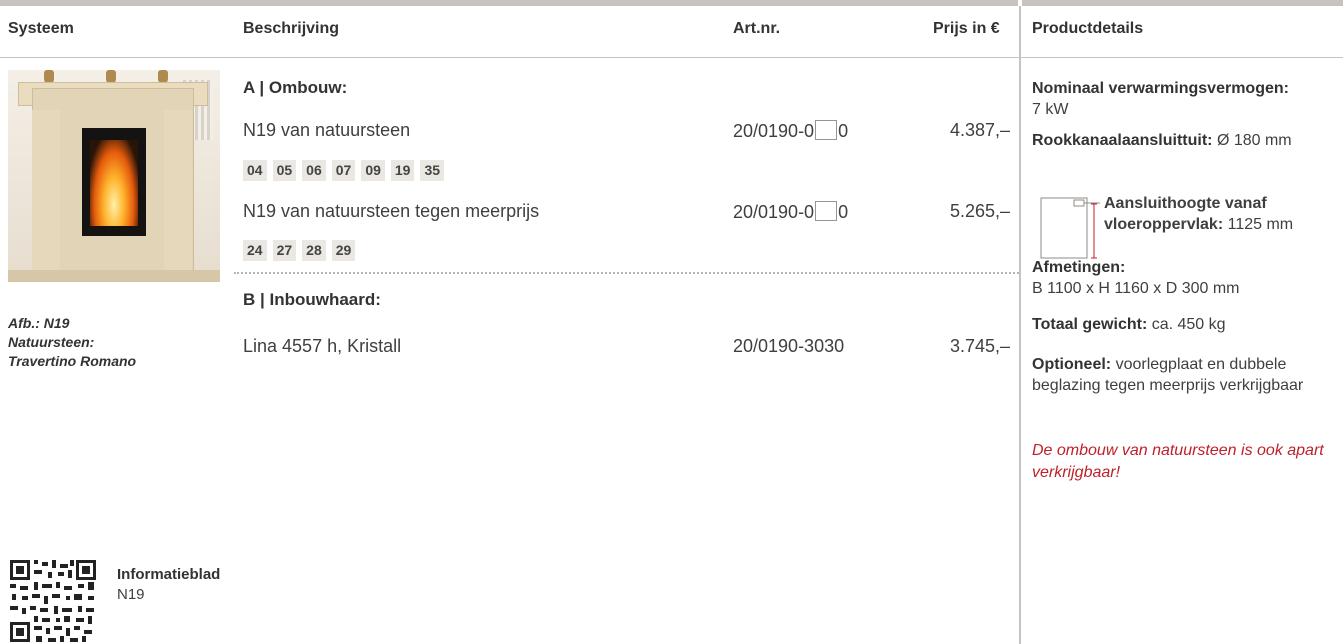 The height and width of the screenshot is (644, 1343). I want to click on header-systeem: Systeem, so click(41, 28).